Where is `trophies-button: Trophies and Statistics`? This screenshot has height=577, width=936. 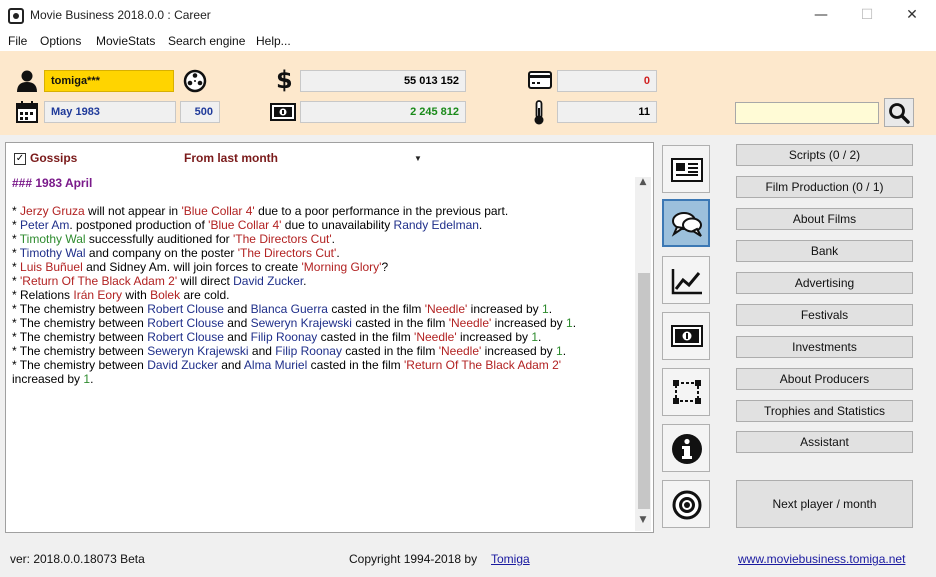
trophies-button: Trophies and Statistics is located at coordinates (824, 411).